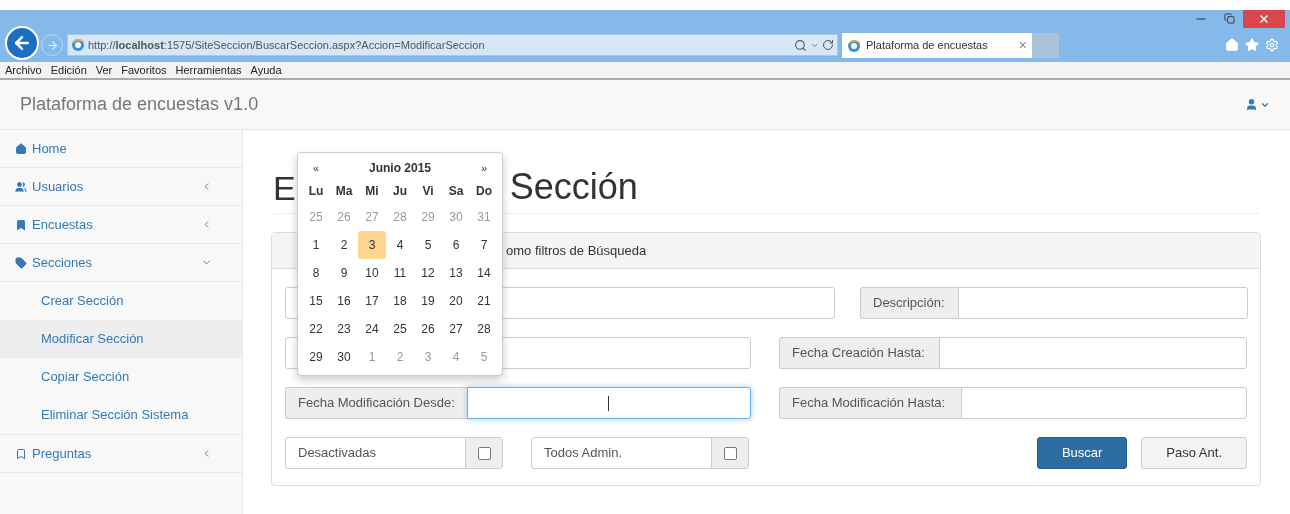 The width and height of the screenshot is (1290, 514). What do you see at coordinates (21, 186) in the screenshot?
I see `users-icon` at bounding box center [21, 186].